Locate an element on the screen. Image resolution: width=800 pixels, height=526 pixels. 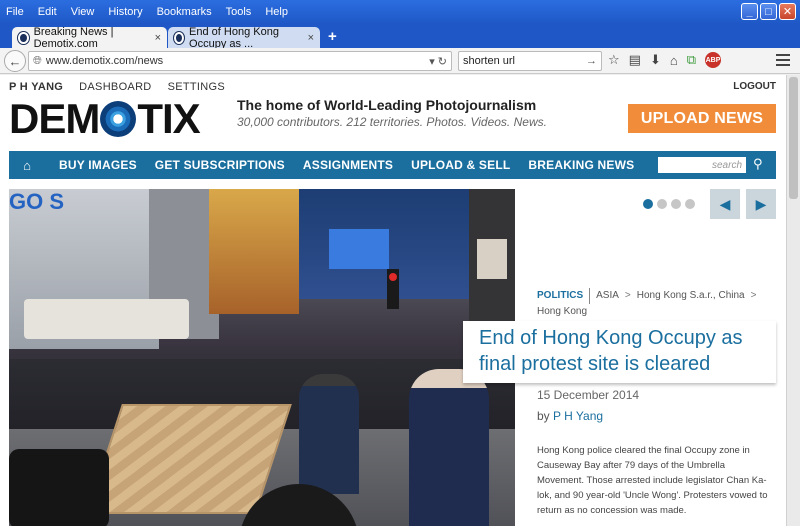
sync-icon: ⧉ is located at coordinates (691, 60).